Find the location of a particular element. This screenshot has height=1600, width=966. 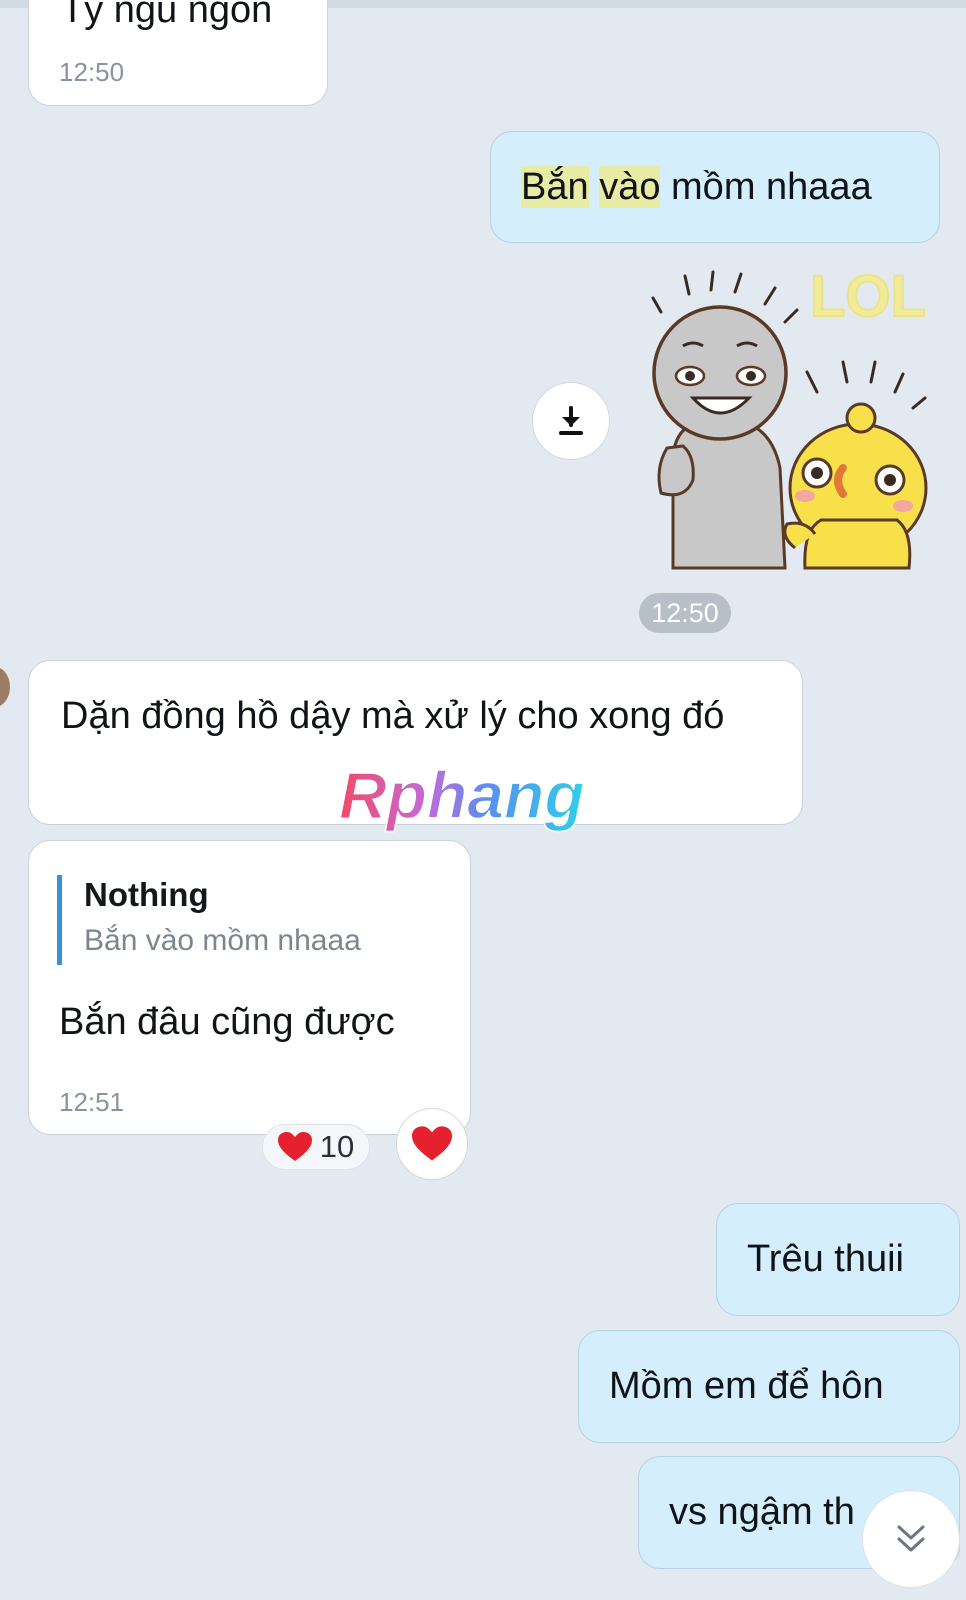

double-chevron-down-icon is located at coordinates (911, 1538).